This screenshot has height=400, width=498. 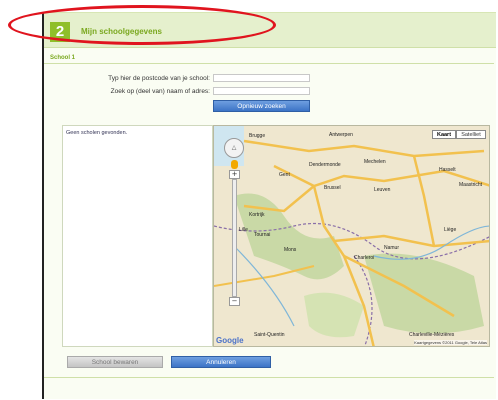 I want to click on google-logo: Google, so click(x=230, y=340).